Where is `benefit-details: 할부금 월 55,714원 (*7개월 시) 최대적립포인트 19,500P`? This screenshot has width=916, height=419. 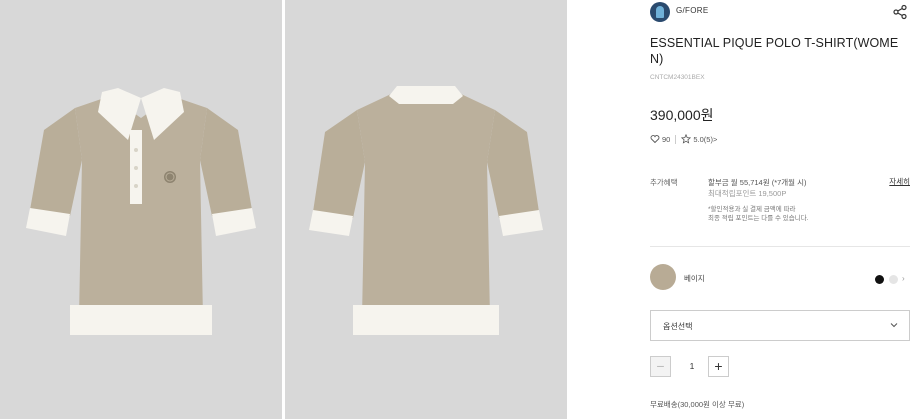
benefit-details: 할부금 월 55,714원 (*7개월 시) 최대적립포인트 19,500P is located at coordinates (757, 188).